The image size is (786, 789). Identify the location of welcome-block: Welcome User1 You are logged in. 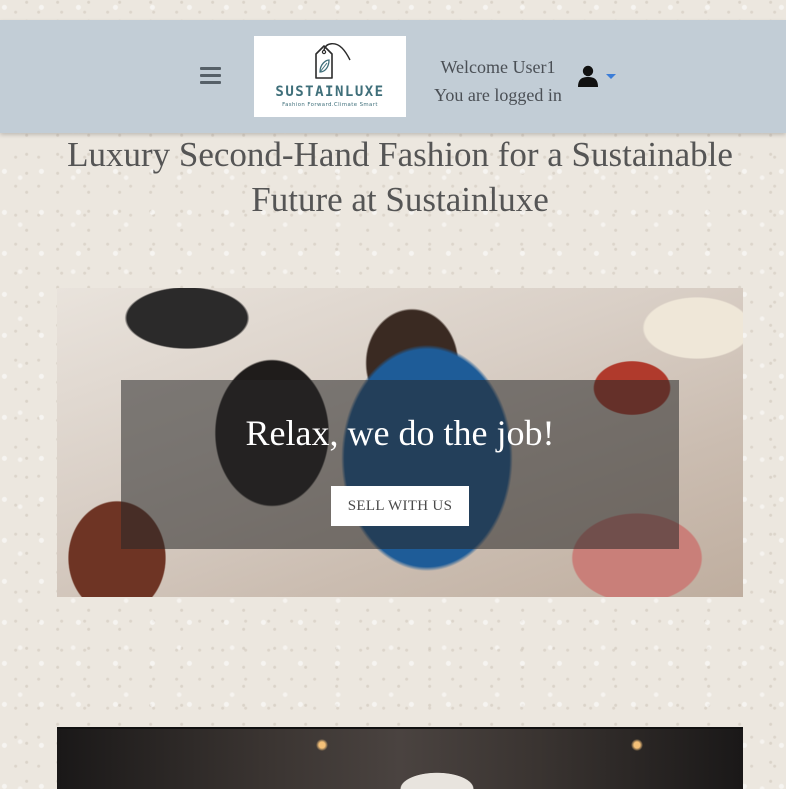
(498, 81).